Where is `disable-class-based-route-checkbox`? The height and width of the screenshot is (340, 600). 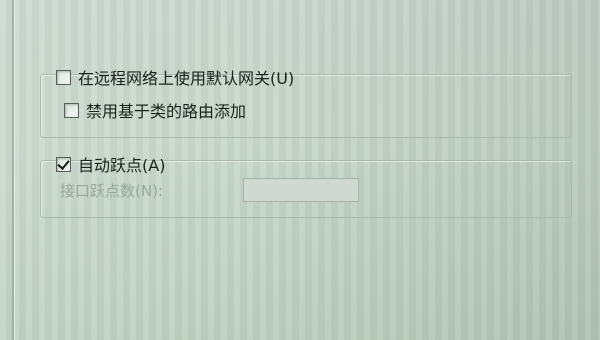
disable-class-based-route-checkbox is located at coordinates (71, 110).